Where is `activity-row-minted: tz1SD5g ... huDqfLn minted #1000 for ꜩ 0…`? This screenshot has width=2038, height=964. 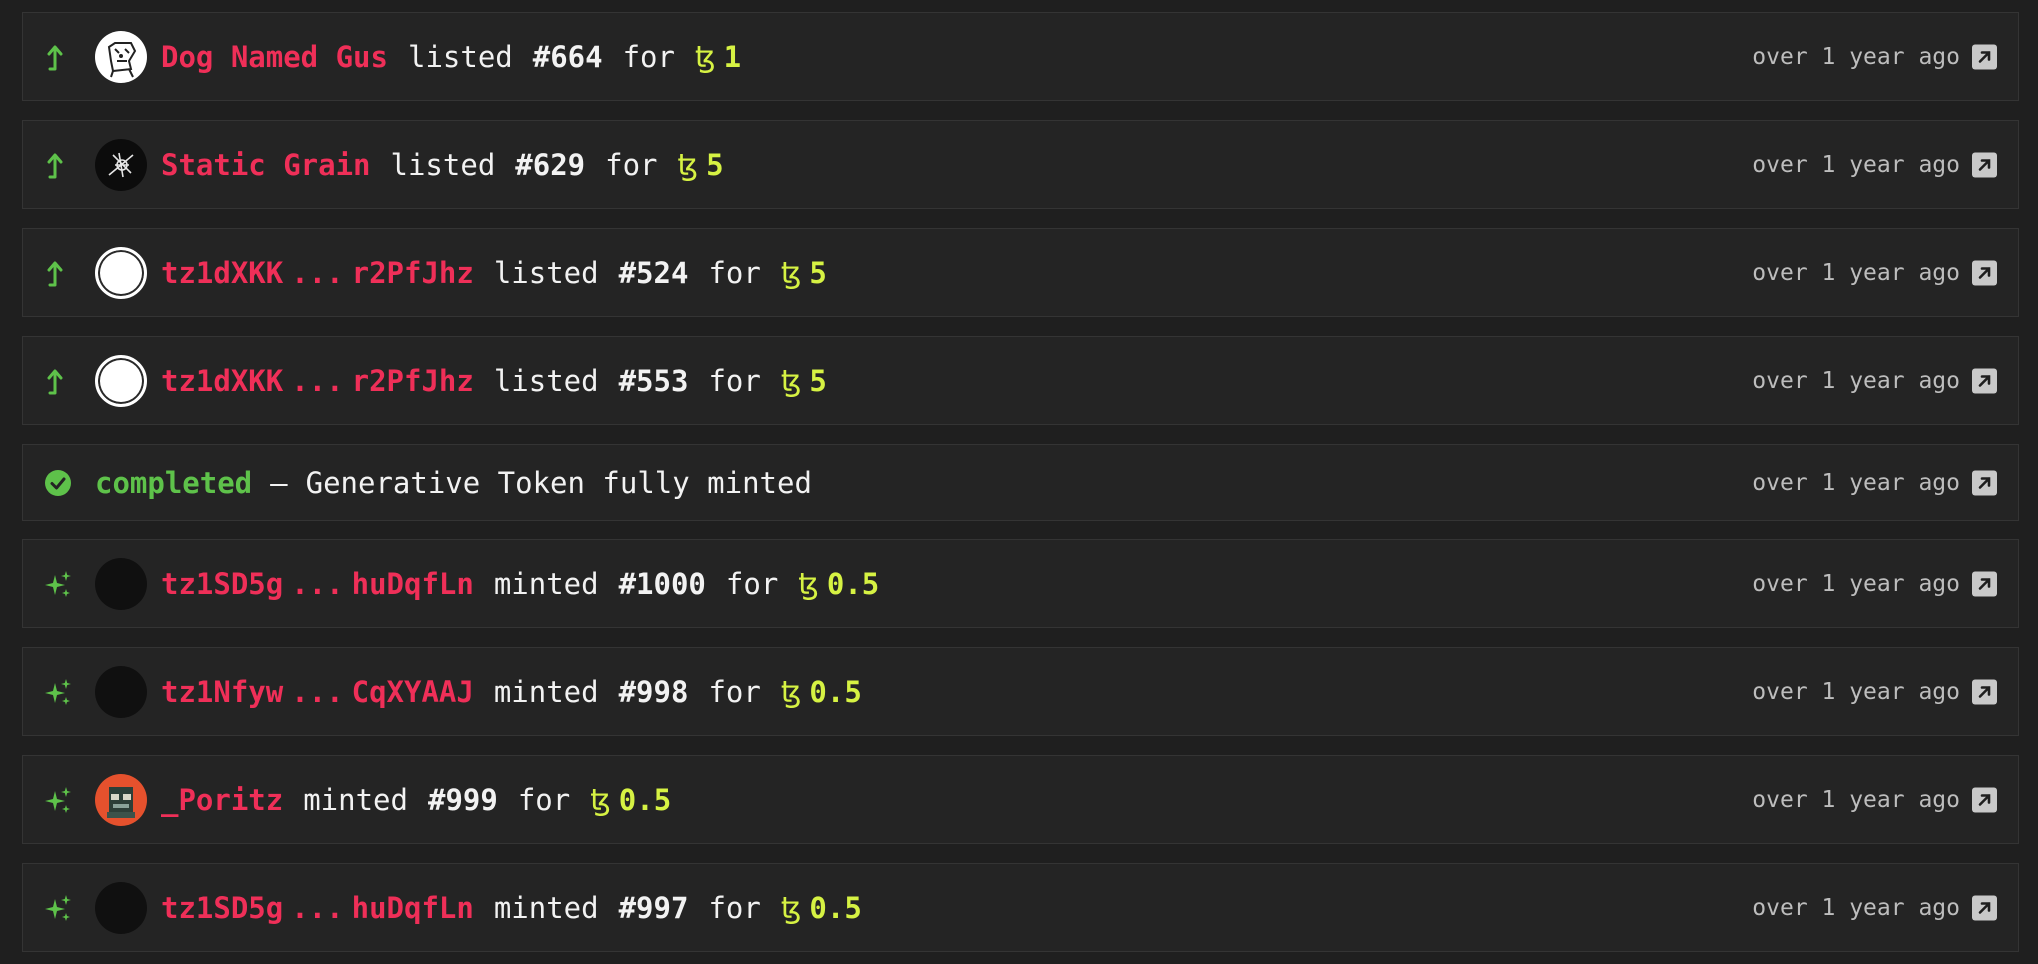 activity-row-minted: tz1SD5g ... huDqfLn minted #1000 for ꜩ 0… is located at coordinates (1020, 583).